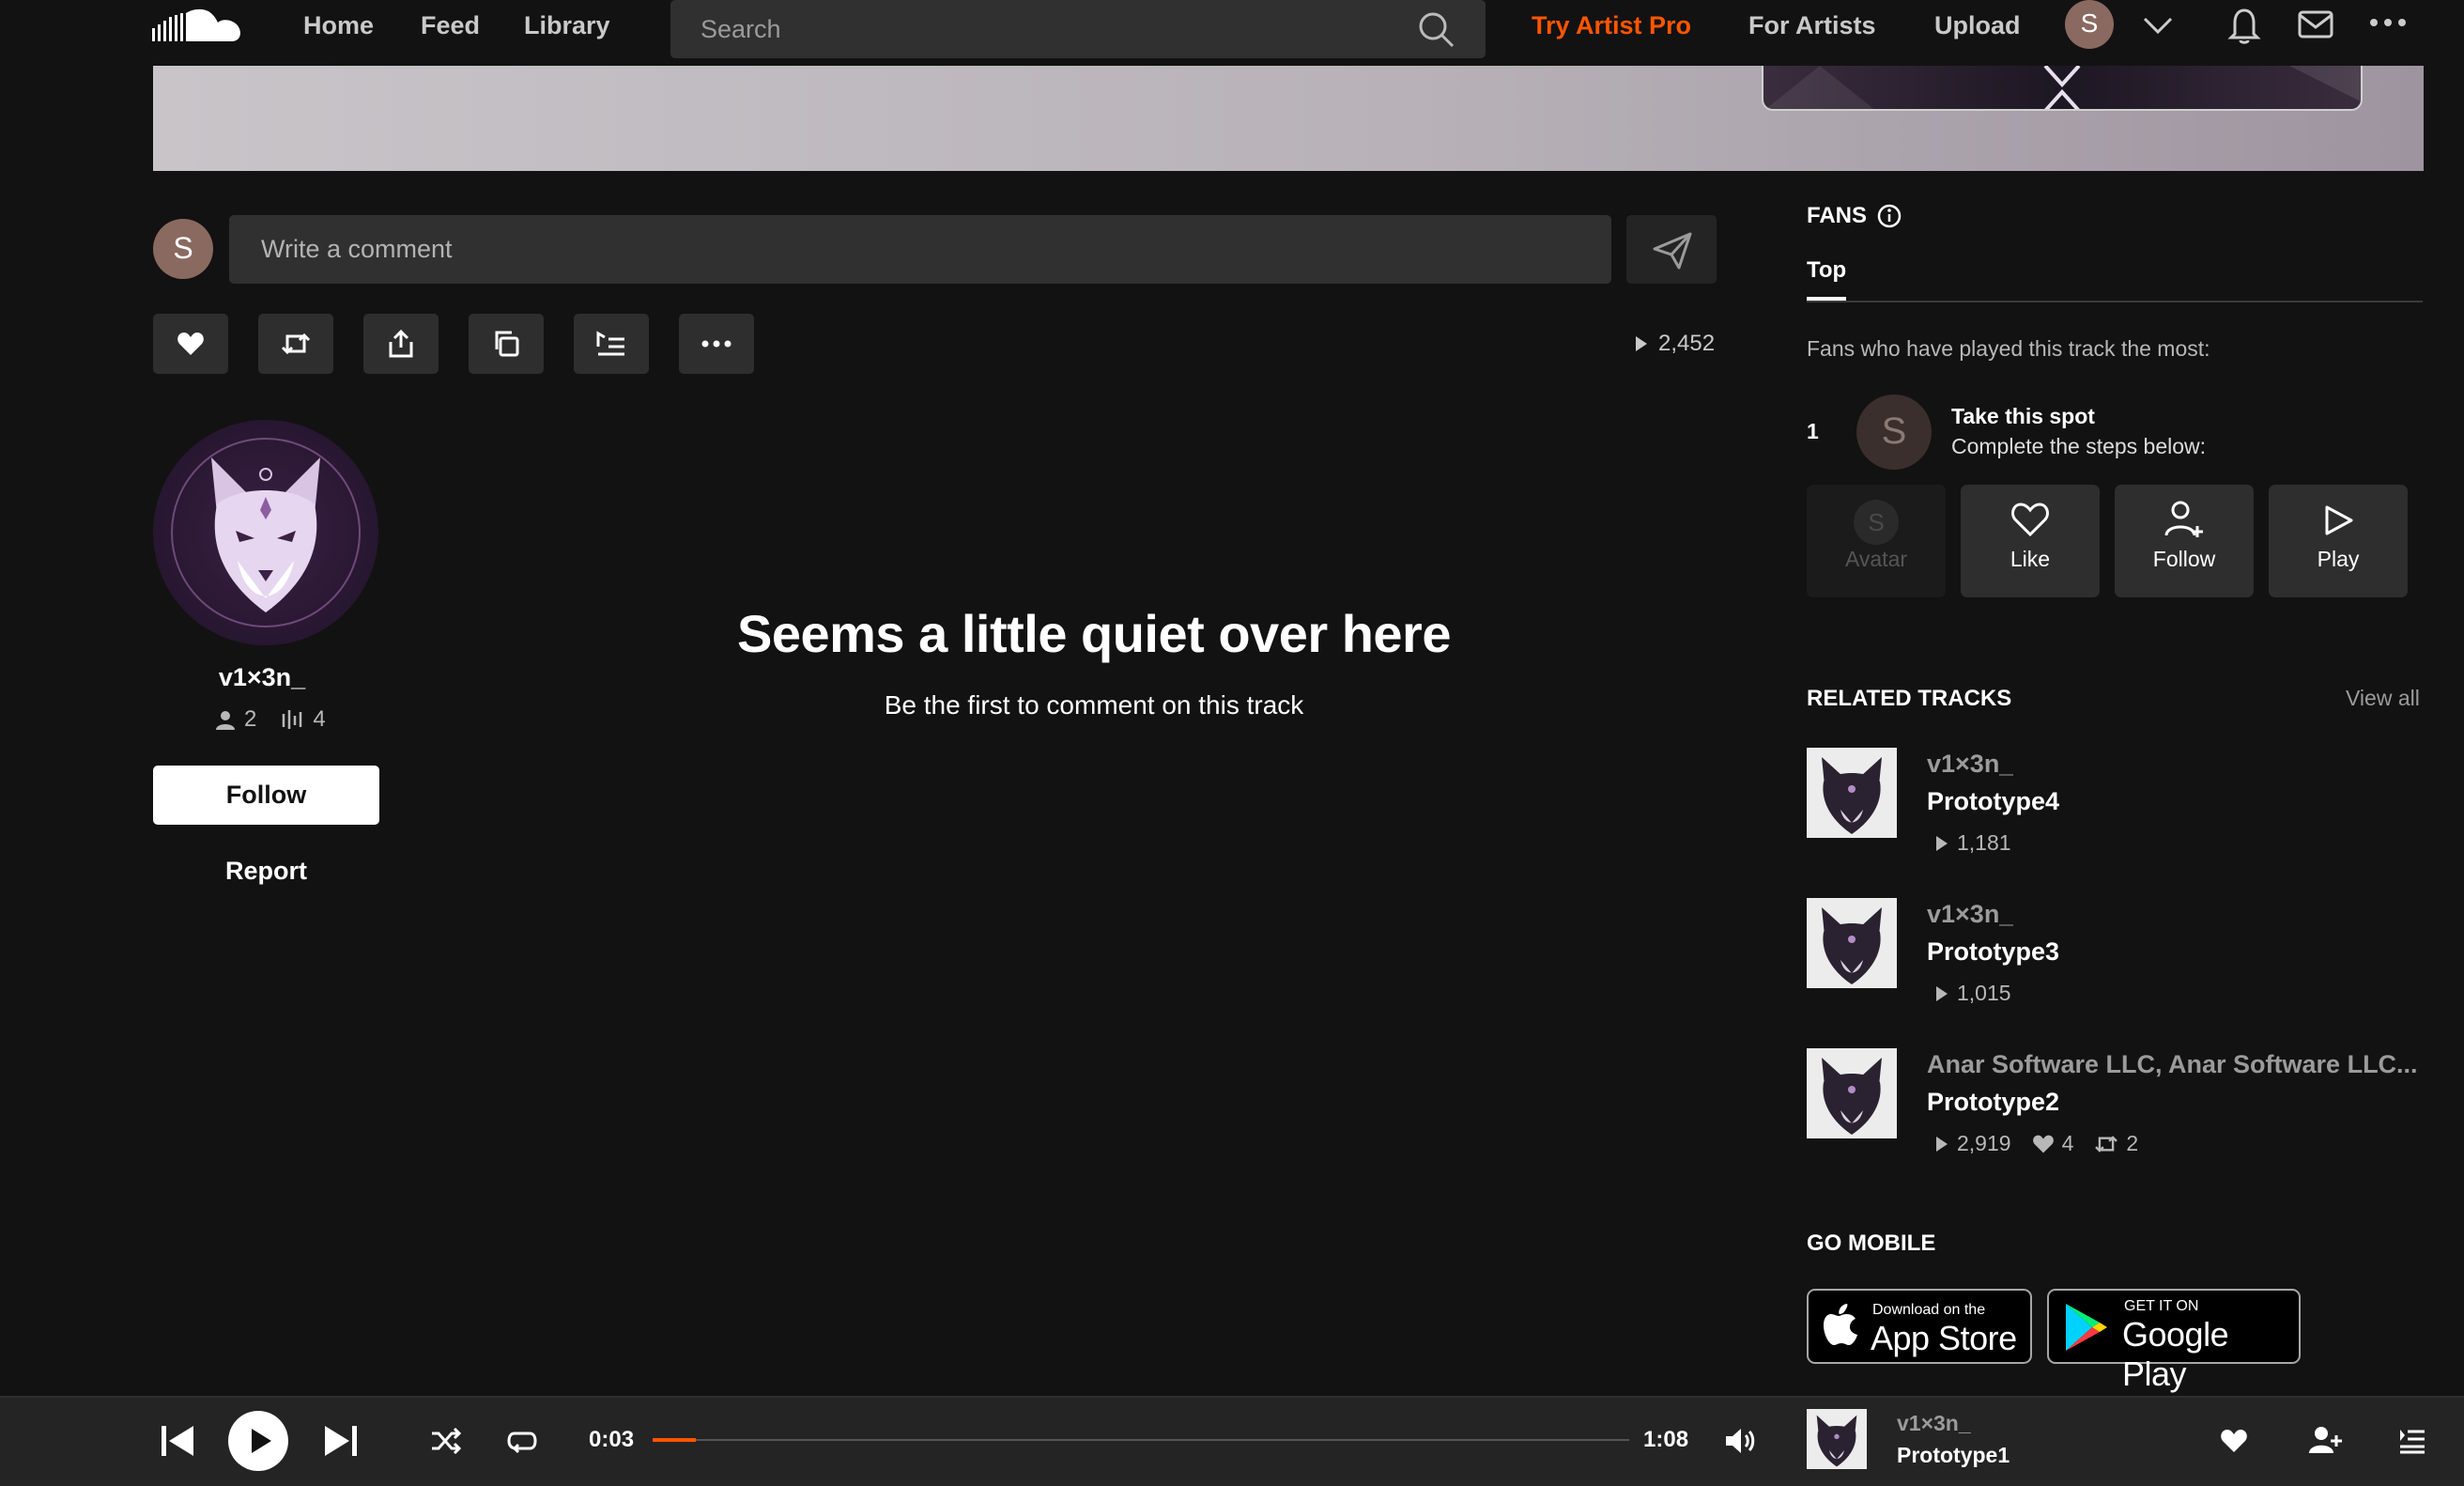 The height and width of the screenshot is (1486, 2464). Describe the element at coordinates (2161, 1306) in the screenshot. I see `google-play-small-text: GET IT ON` at that location.